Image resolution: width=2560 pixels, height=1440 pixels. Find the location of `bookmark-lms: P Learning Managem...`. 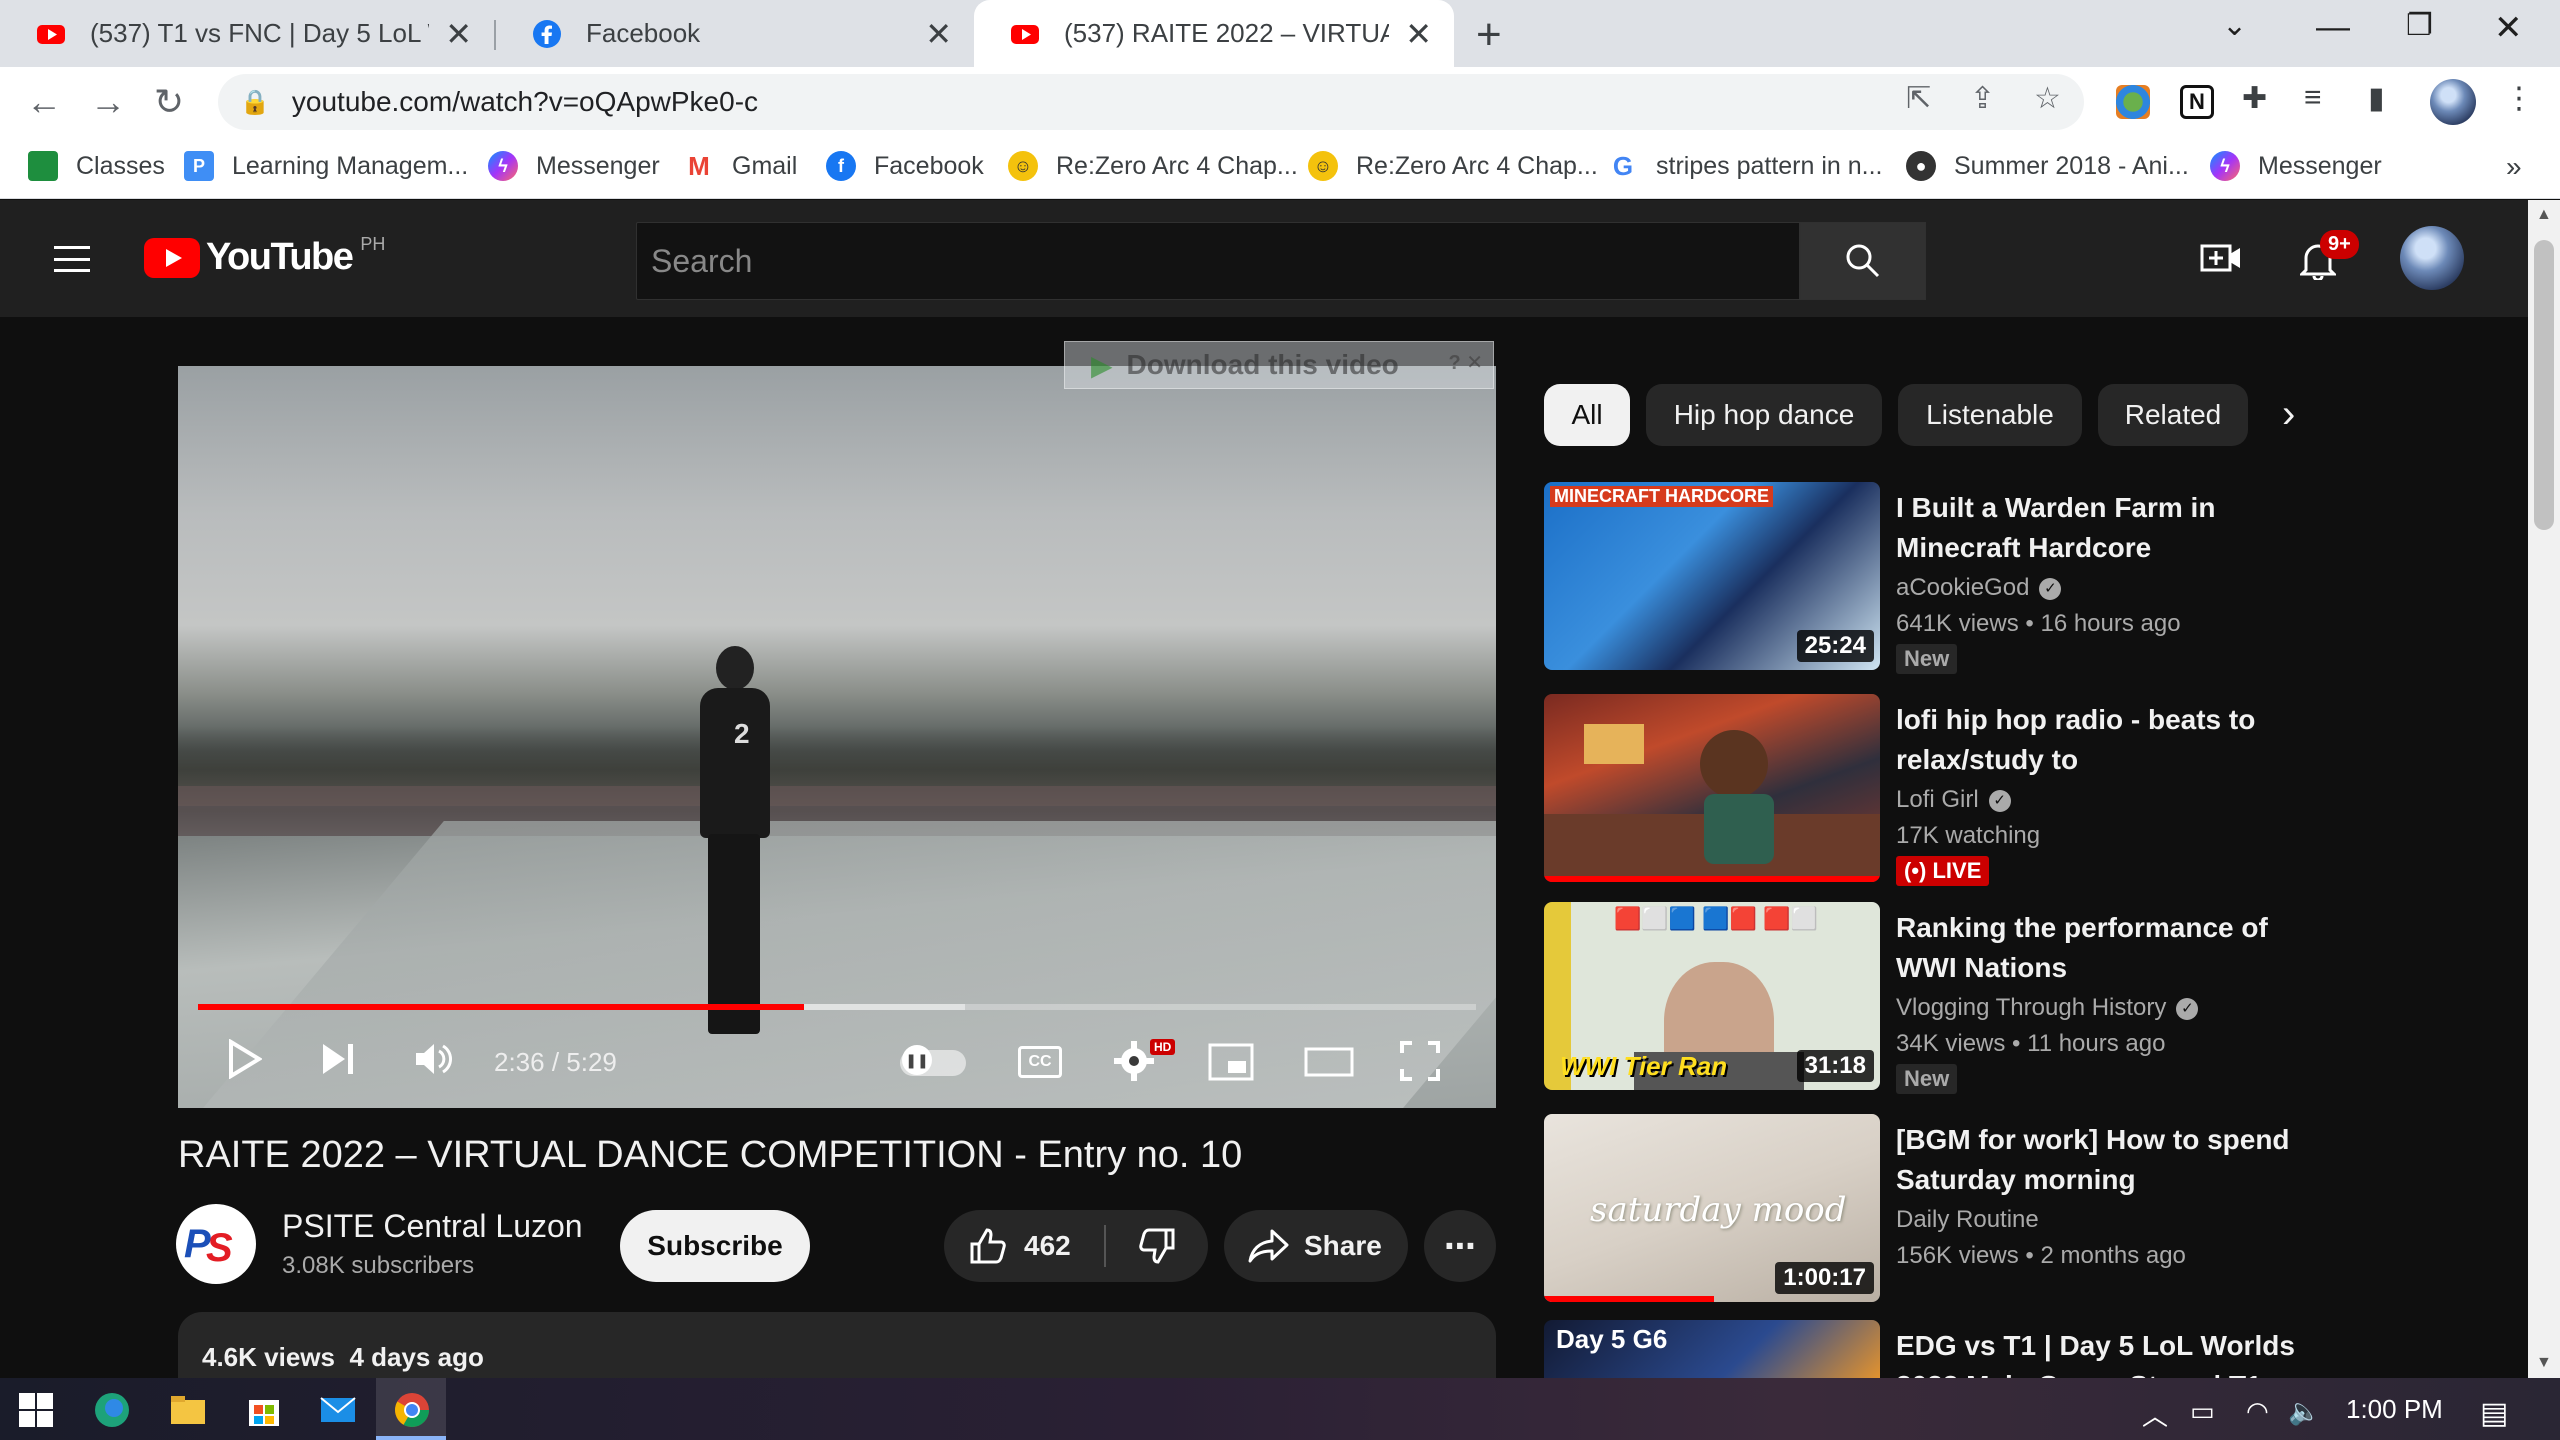

bookmark-lms: P Learning Managem... is located at coordinates (326, 166).